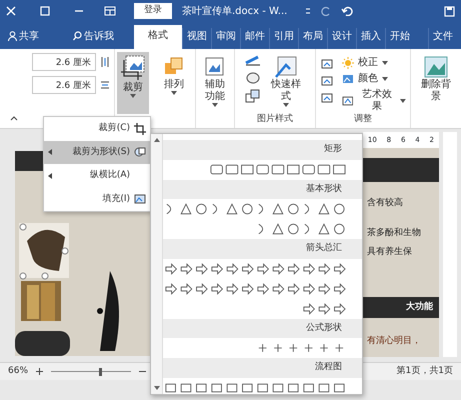 The image size is (461, 400). What do you see at coordinates (110, 11) in the screenshot?
I see `ribbon-display-icon` at bounding box center [110, 11].